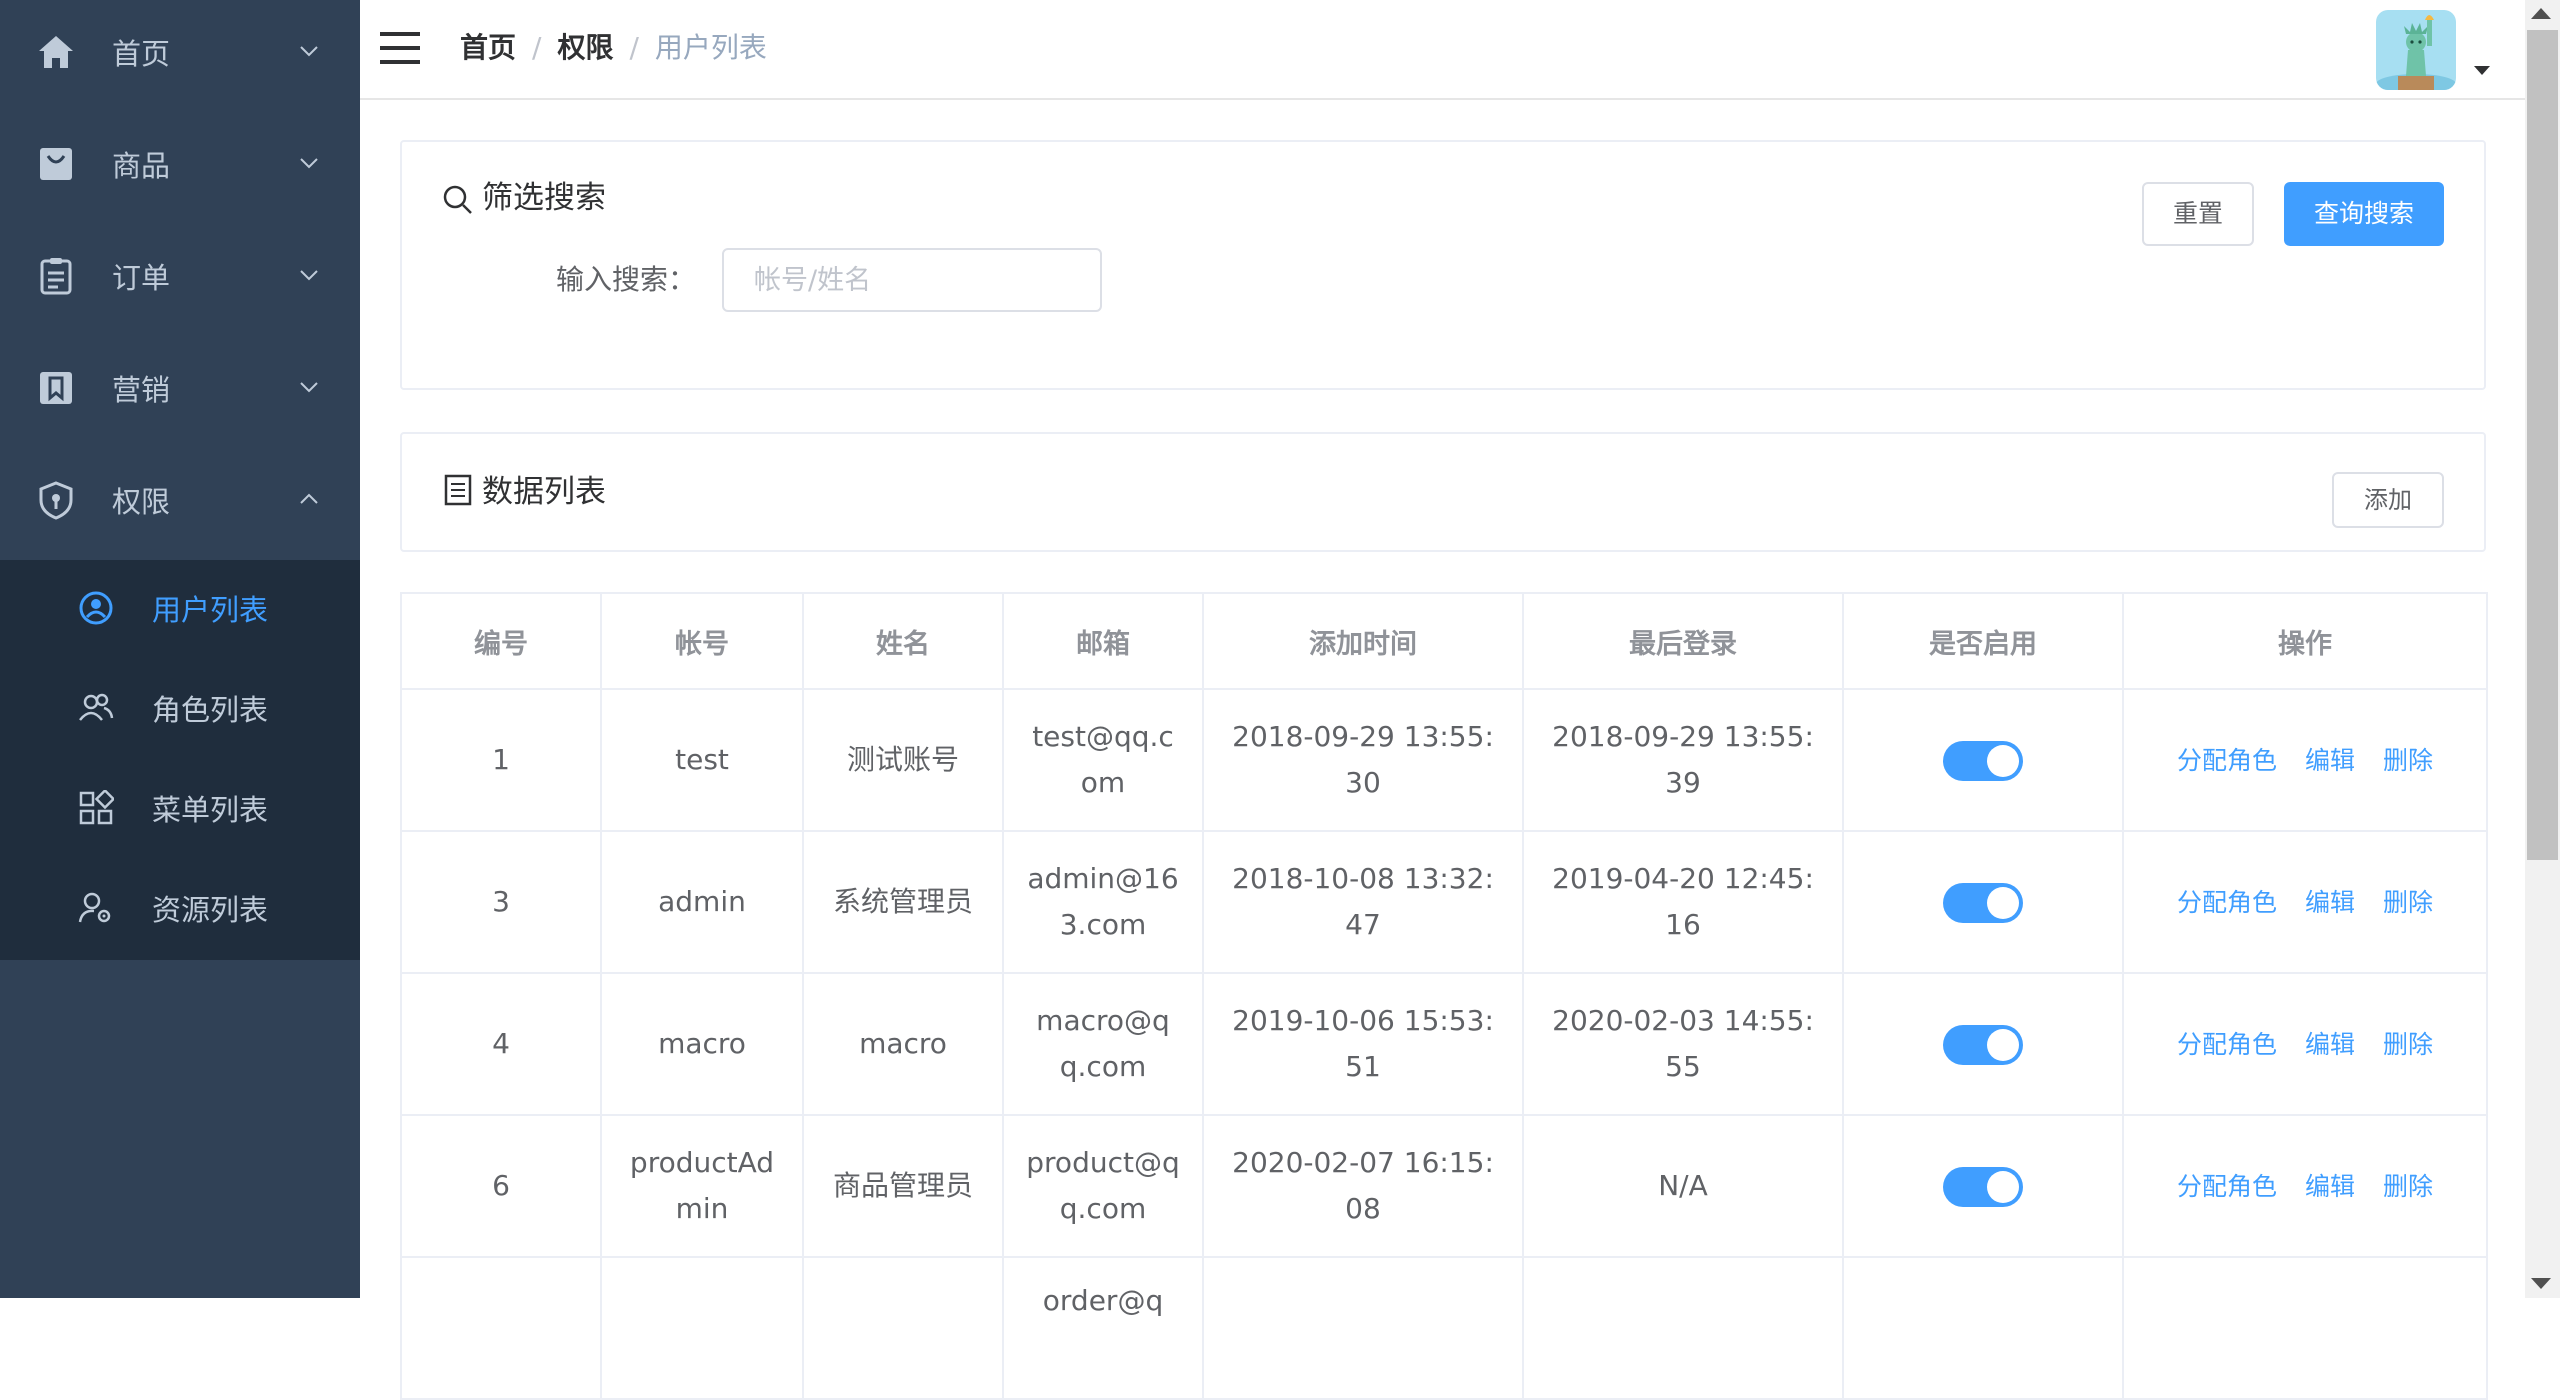  Describe the element at coordinates (180, 504) in the screenshot. I see `sidebar-item-permissions: 权限` at that location.